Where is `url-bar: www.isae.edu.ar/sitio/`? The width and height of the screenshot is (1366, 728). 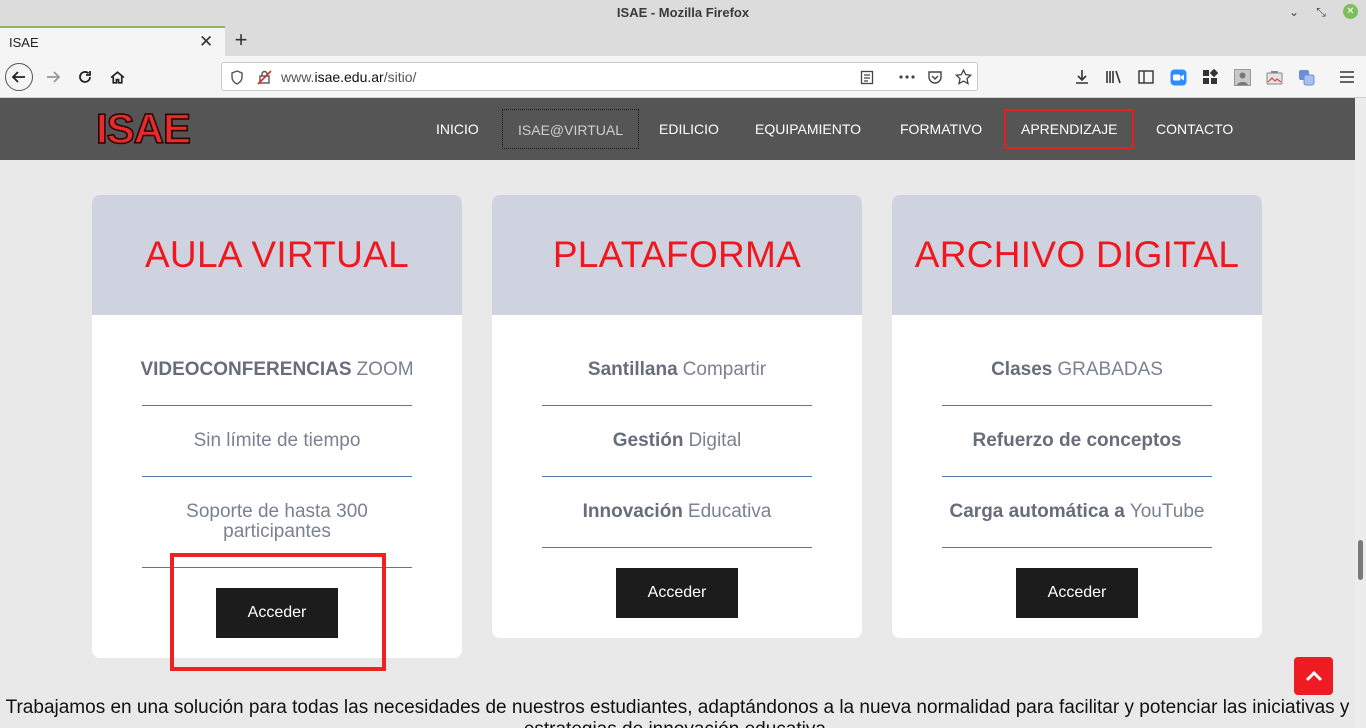 url-bar: www.isae.edu.ar/sitio/ is located at coordinates (599, 76).